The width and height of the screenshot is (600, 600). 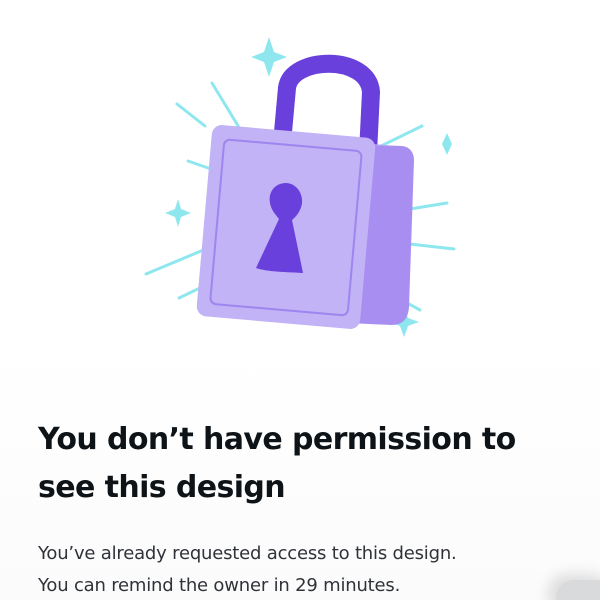 I want to click on corner-shadow, so click(x=578, y=590).